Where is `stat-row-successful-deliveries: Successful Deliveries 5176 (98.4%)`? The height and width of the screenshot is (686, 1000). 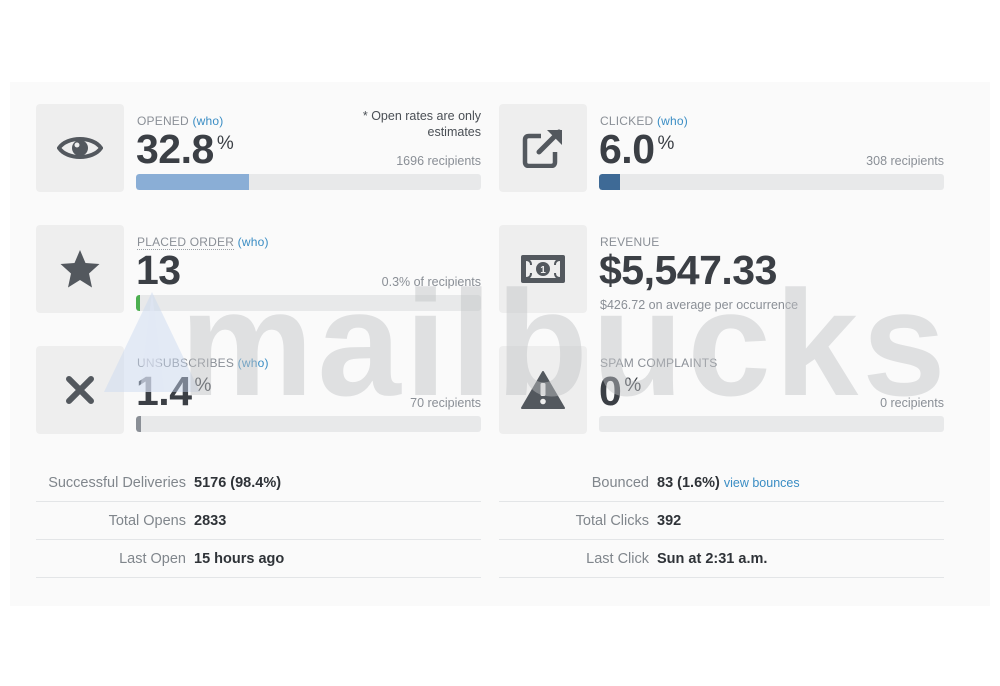 stat-row-successful-deliveries: Successful Deliveries 5176 (98.4%) is located at coordinates (258, 483).